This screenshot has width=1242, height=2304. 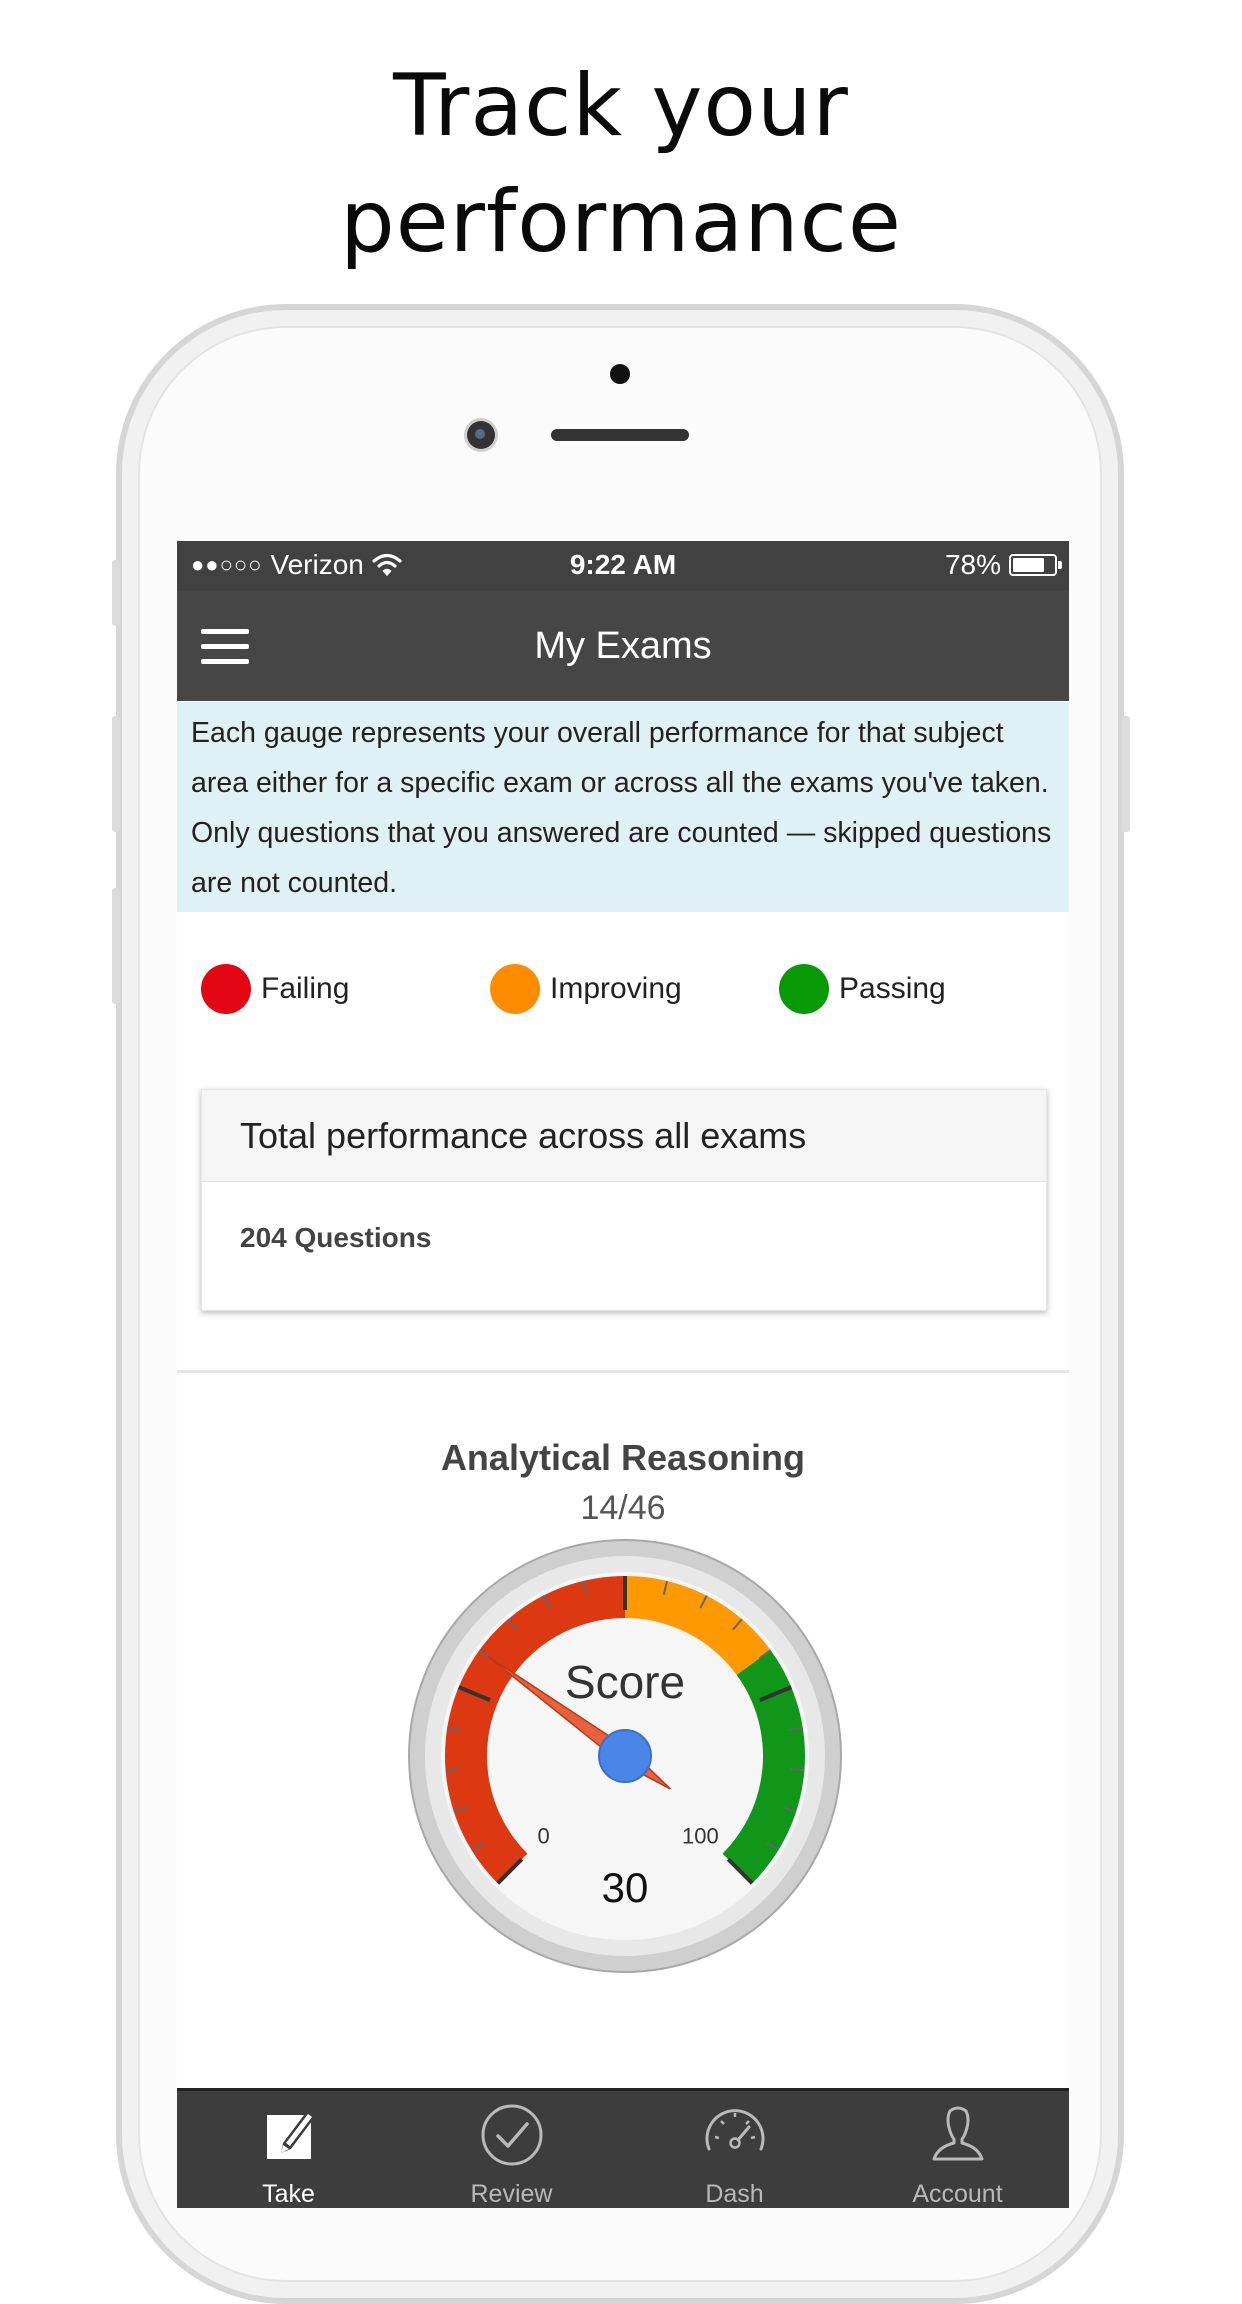 I want to click on question-count: 204 Questions, so click(x=336, y=1237).